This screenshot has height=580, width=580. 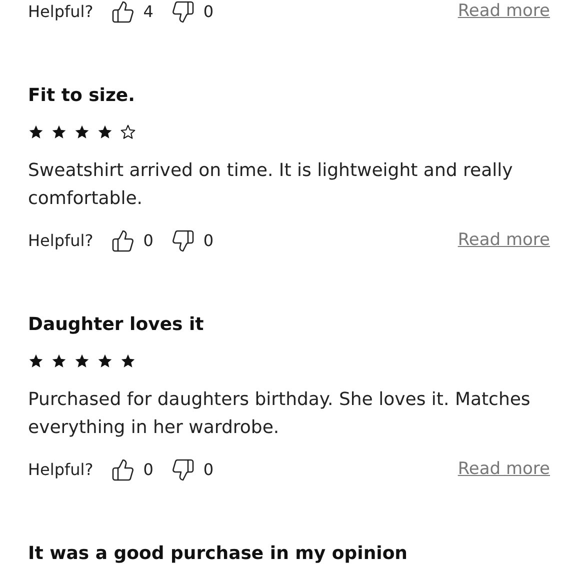 I want to click on review-title: Fit to size., so click(x=82, y=96).